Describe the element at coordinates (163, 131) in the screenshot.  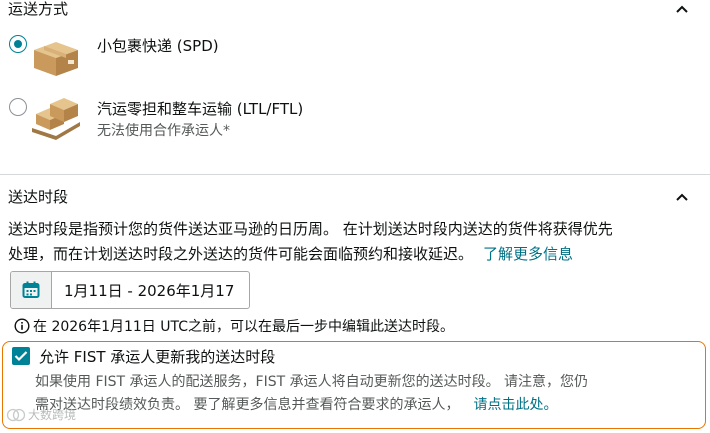
I see `option-ltl-ftl-sublabel: 无法使用合作承运人*` at that location.